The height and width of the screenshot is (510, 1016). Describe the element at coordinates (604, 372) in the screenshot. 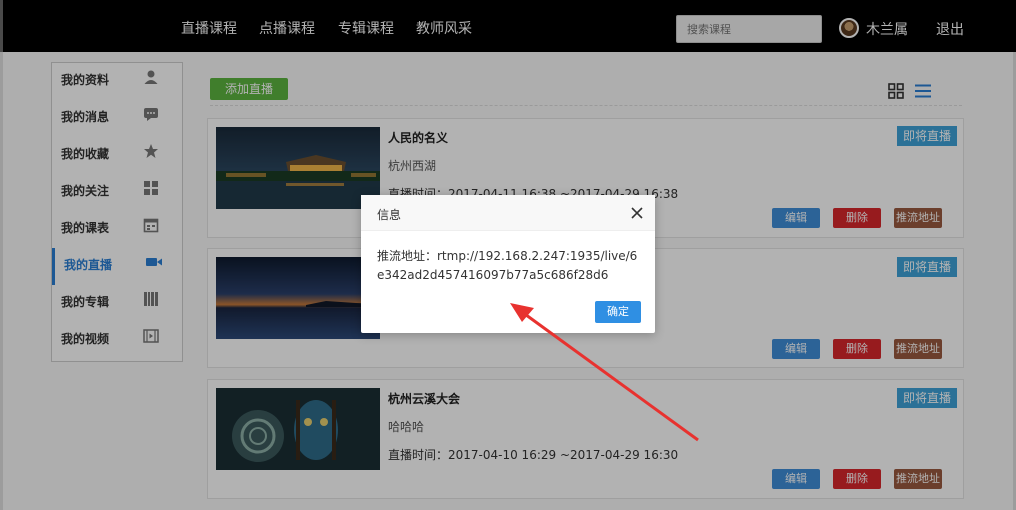

I see `annotation-arrow` at that location.